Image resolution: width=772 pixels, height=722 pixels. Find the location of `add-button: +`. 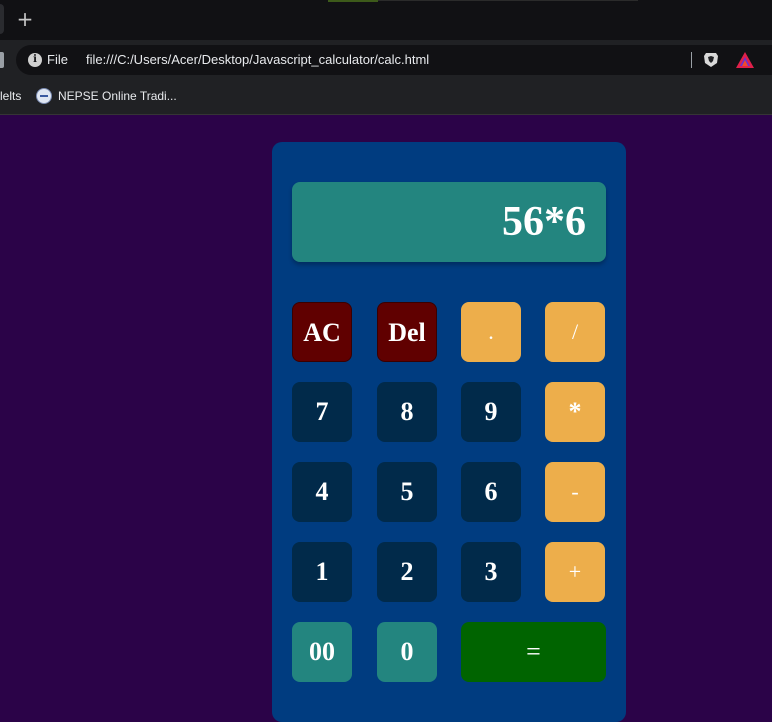

add-button: + is located at coordinates (575, 572).